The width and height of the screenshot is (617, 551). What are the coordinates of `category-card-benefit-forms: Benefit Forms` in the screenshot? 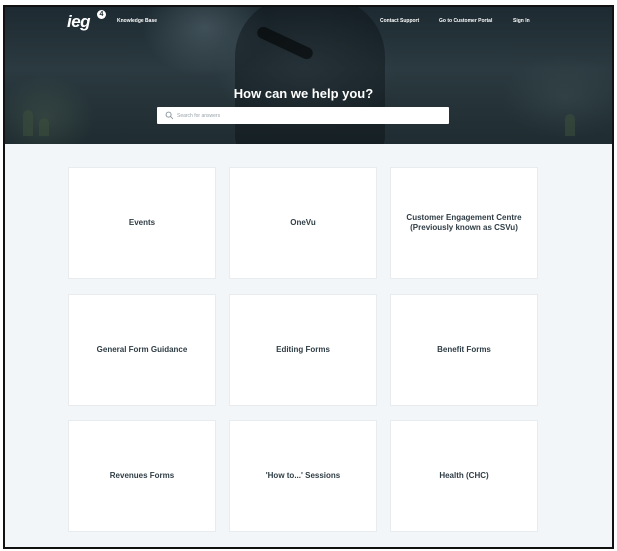 It's located at (464, 350).